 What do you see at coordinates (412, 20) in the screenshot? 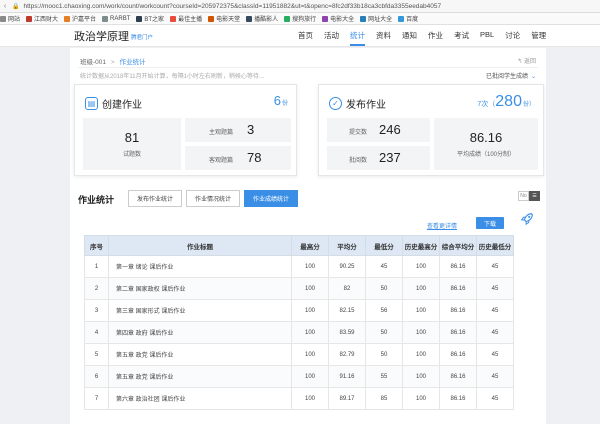
I see `bookmark-label: 百度` at bounding box center [412, 20].